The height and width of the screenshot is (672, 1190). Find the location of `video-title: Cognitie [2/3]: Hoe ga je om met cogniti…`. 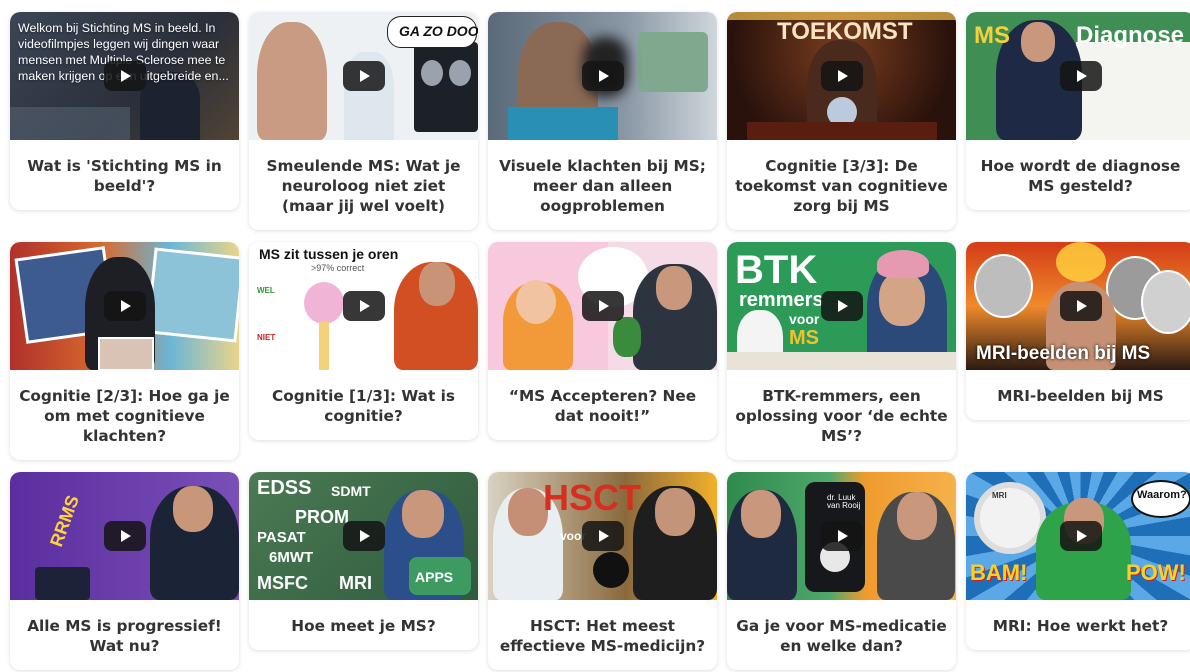

video-title: Cognitie [2/3]: Hoe ga je om met cogniti… is located at coordinates (124, 415).